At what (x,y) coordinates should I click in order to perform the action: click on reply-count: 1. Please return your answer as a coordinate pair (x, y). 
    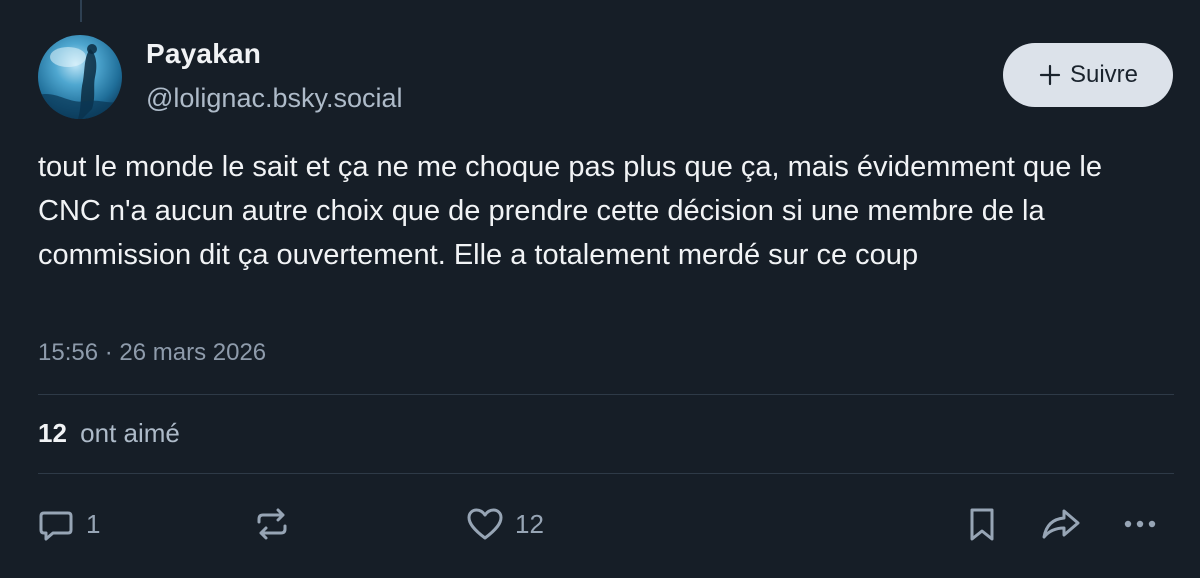
    Looking at the image, I should click on (93, 523).